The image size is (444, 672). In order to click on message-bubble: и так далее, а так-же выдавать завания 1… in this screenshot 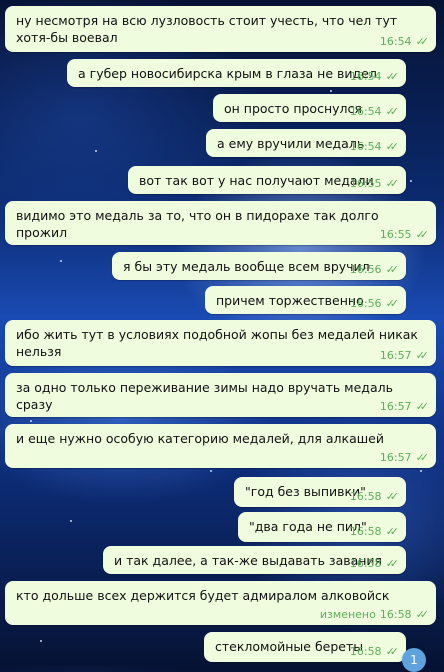, I will do `click(254, 560)`.